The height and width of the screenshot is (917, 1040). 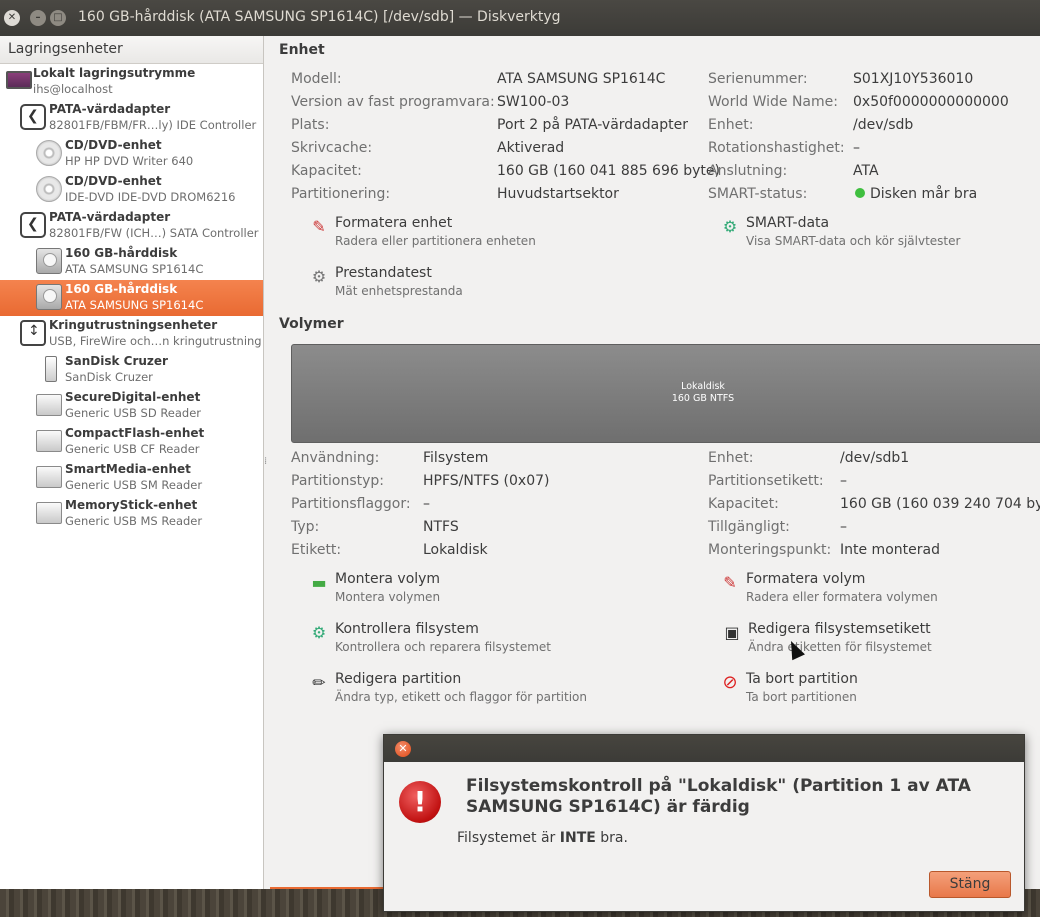 I want to click on device-value-smart-status: Disken mår bra, so click(x=916, y=194).